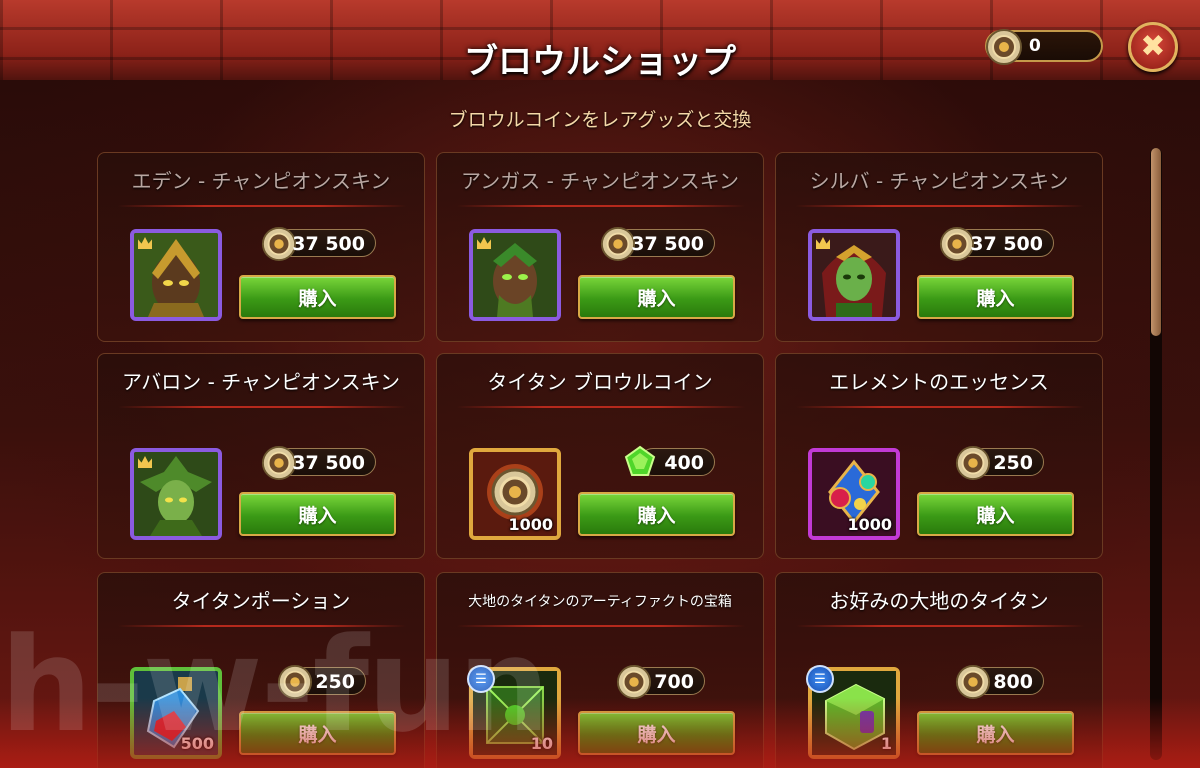 This screenshot has height=768, width=1200. I want to click on shop-item-card: シルバ - チャンピオンスキン 37 500 購入, so click(939, 247).